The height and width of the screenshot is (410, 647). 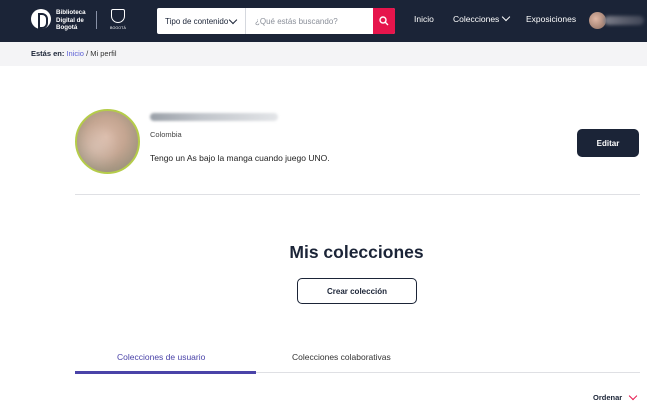 I want to click on breadcrumb-current: Mi perfil, so click(x=103, y=53).